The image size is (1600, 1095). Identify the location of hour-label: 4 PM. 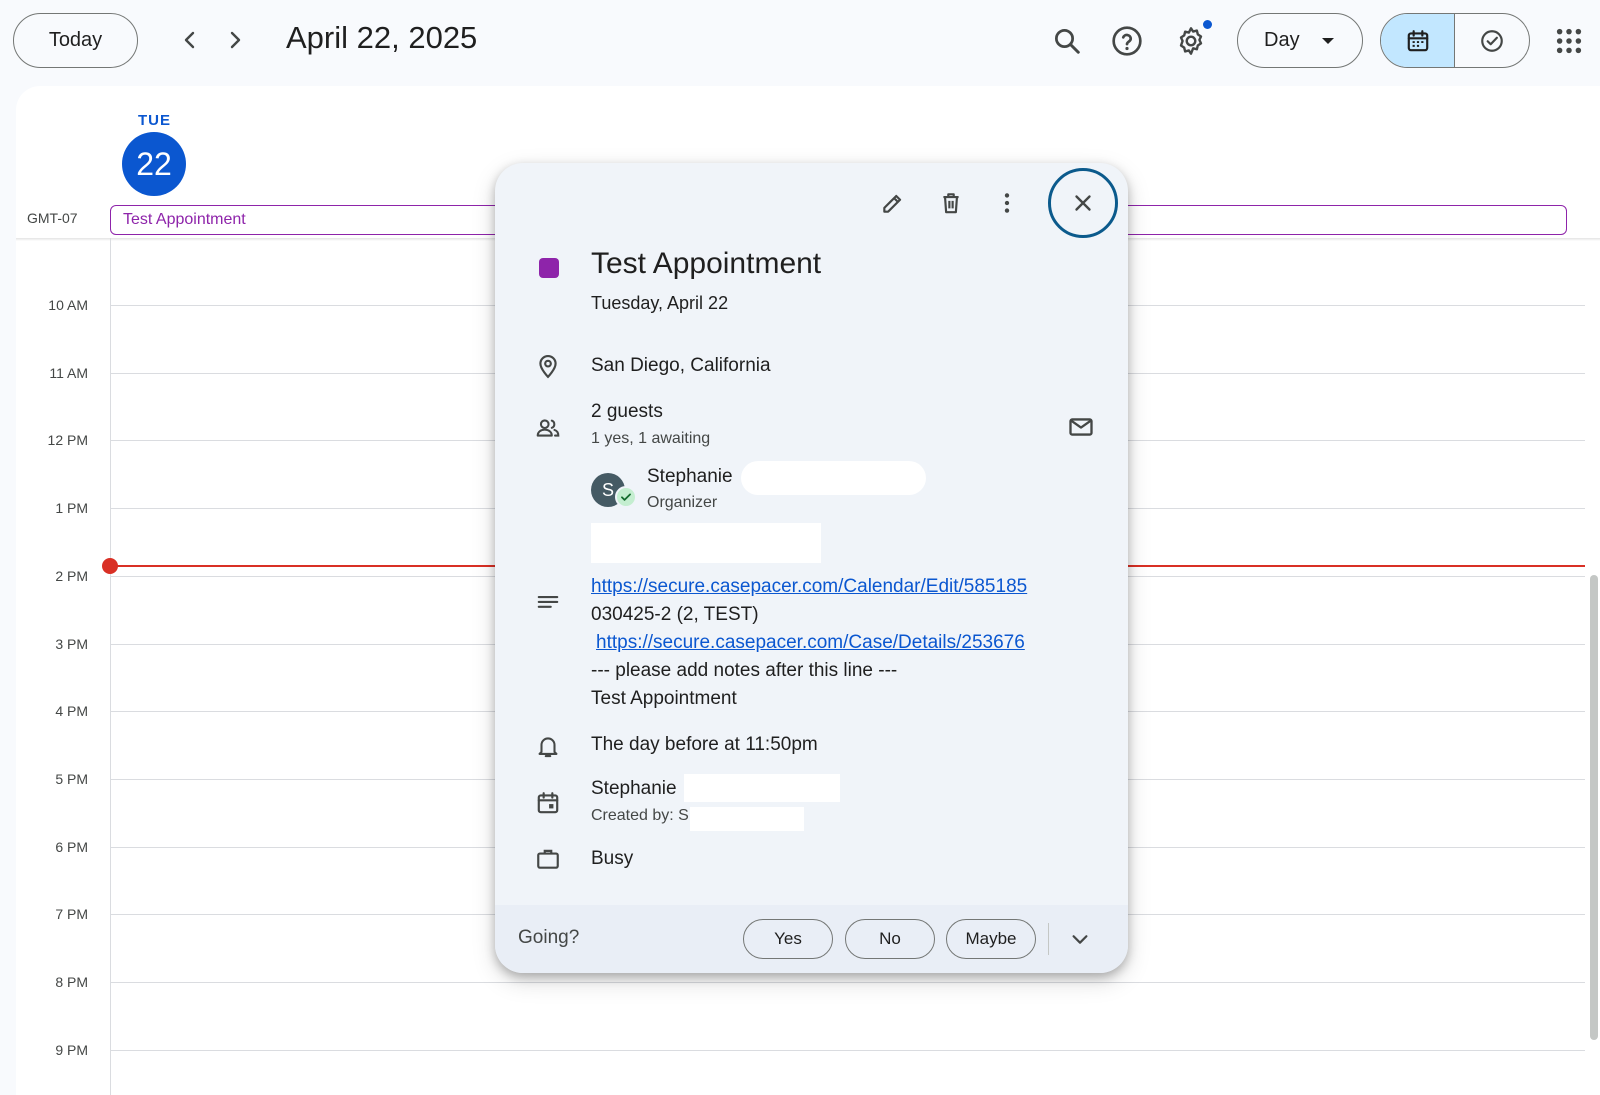
(71, 711).